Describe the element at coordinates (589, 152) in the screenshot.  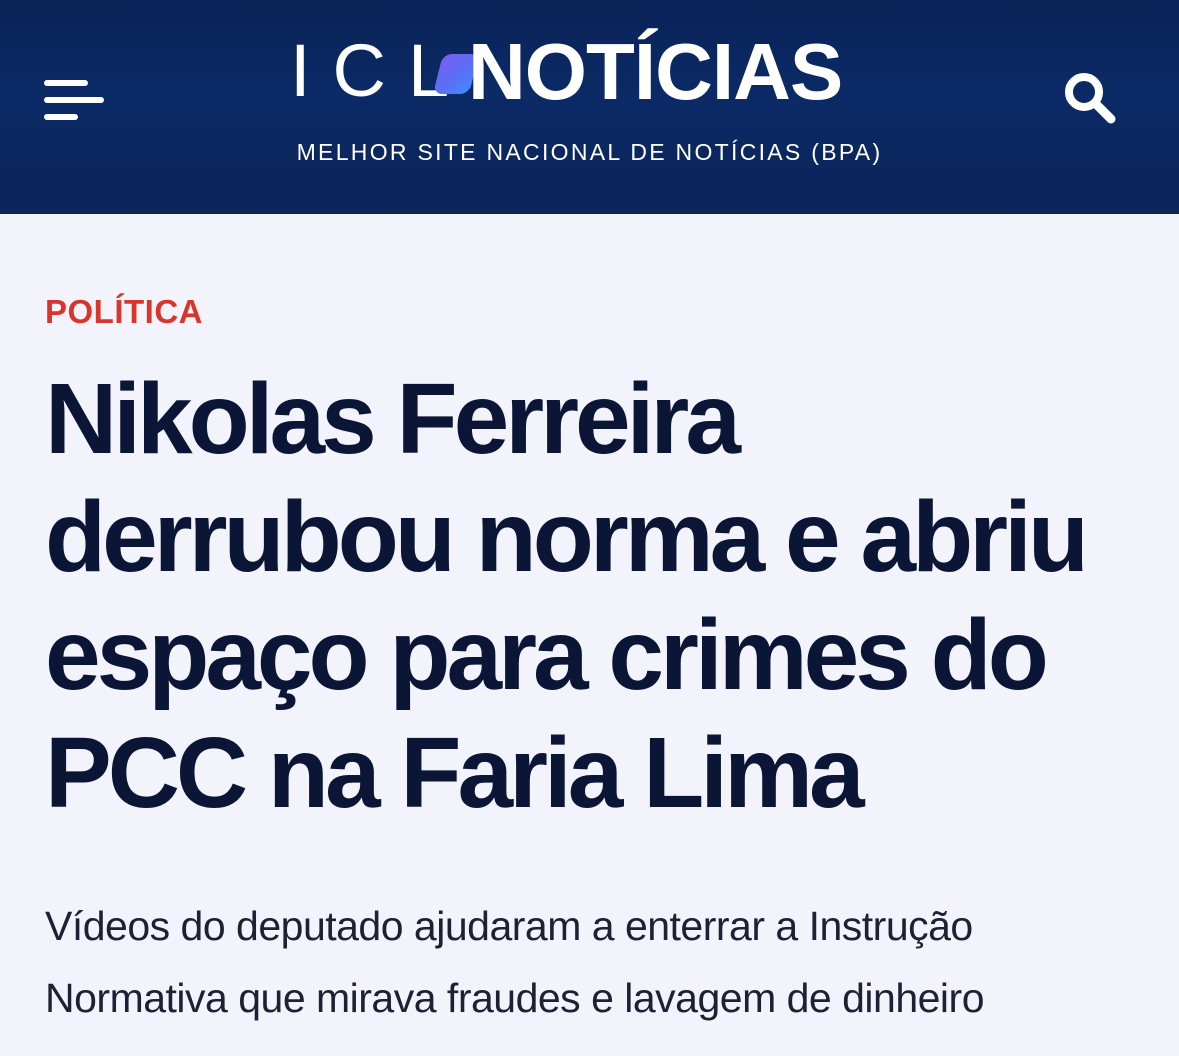
I see `site-tagline: MELHOR SITE NACIONAL DE NOTÍCIAS (BPA)` at that location.